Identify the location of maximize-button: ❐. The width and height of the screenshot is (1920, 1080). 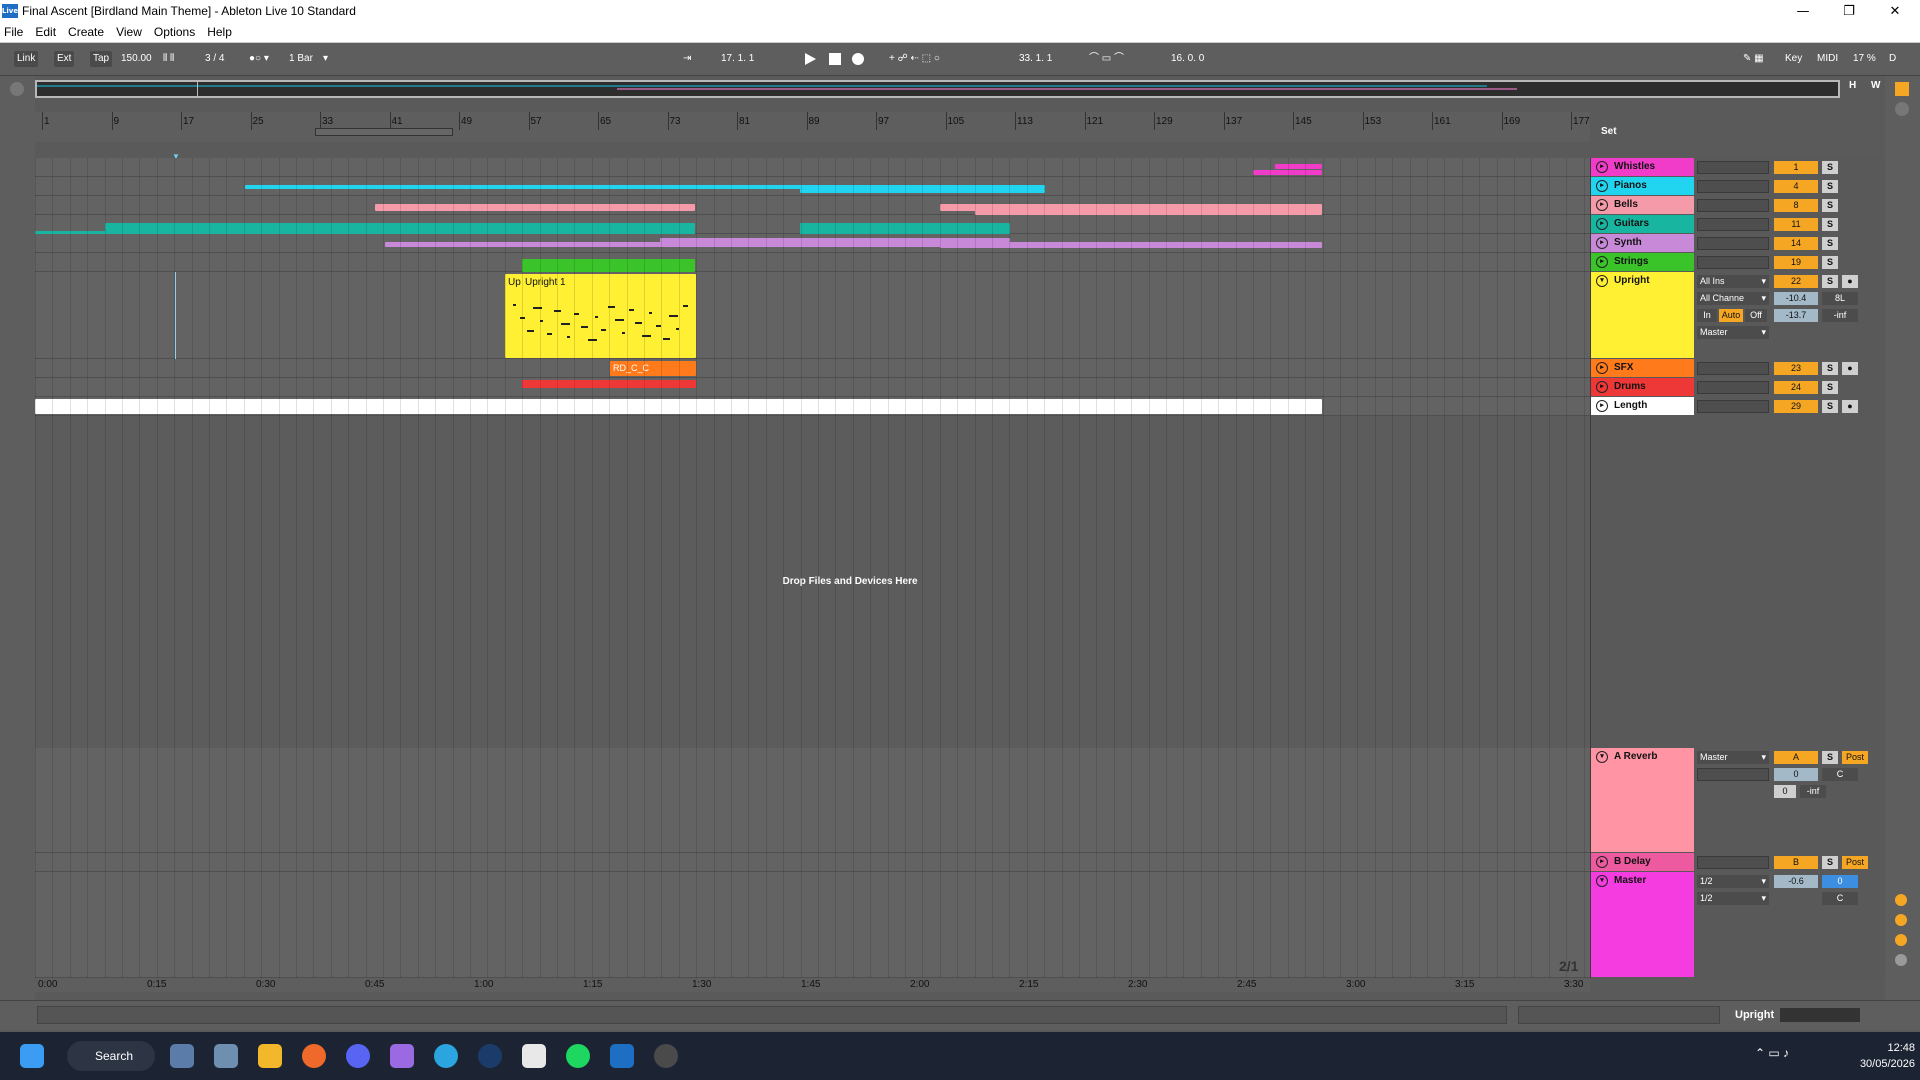
(1849, 11).